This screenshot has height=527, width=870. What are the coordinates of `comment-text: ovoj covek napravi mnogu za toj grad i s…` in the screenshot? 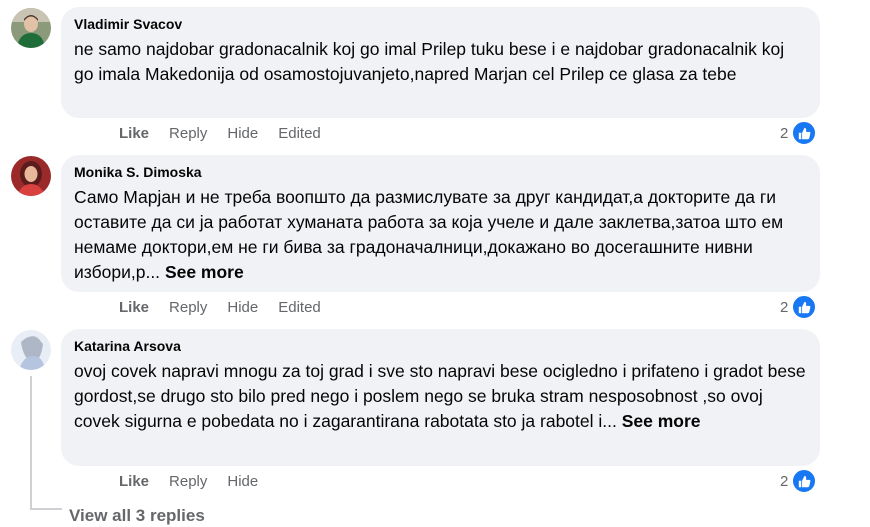 It's located at (440, 396).